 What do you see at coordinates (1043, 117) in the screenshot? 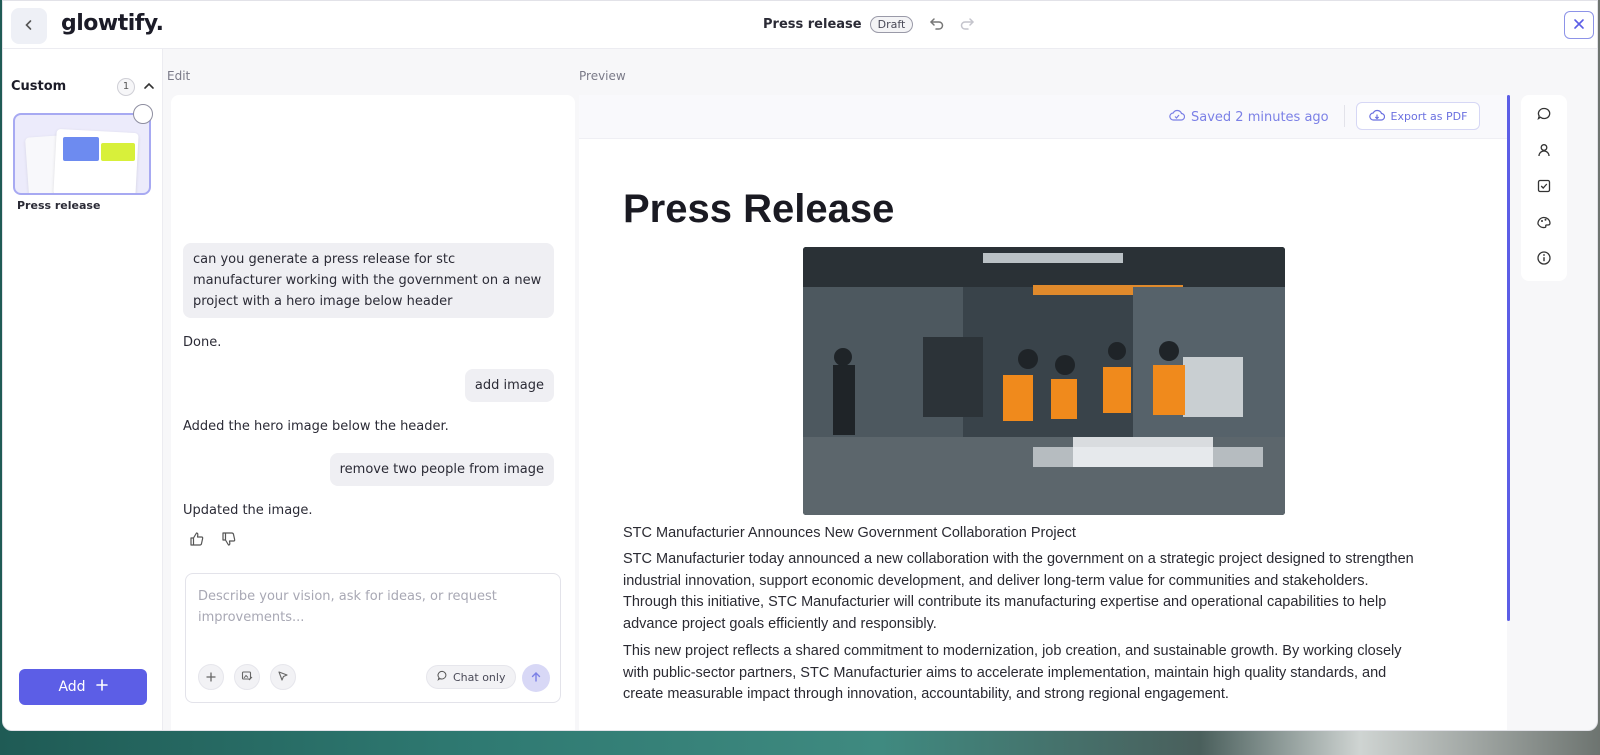
I see `preview-toolbar: Saved 2 minutes ago Export as PDF` at bounding box center [1043, 117].